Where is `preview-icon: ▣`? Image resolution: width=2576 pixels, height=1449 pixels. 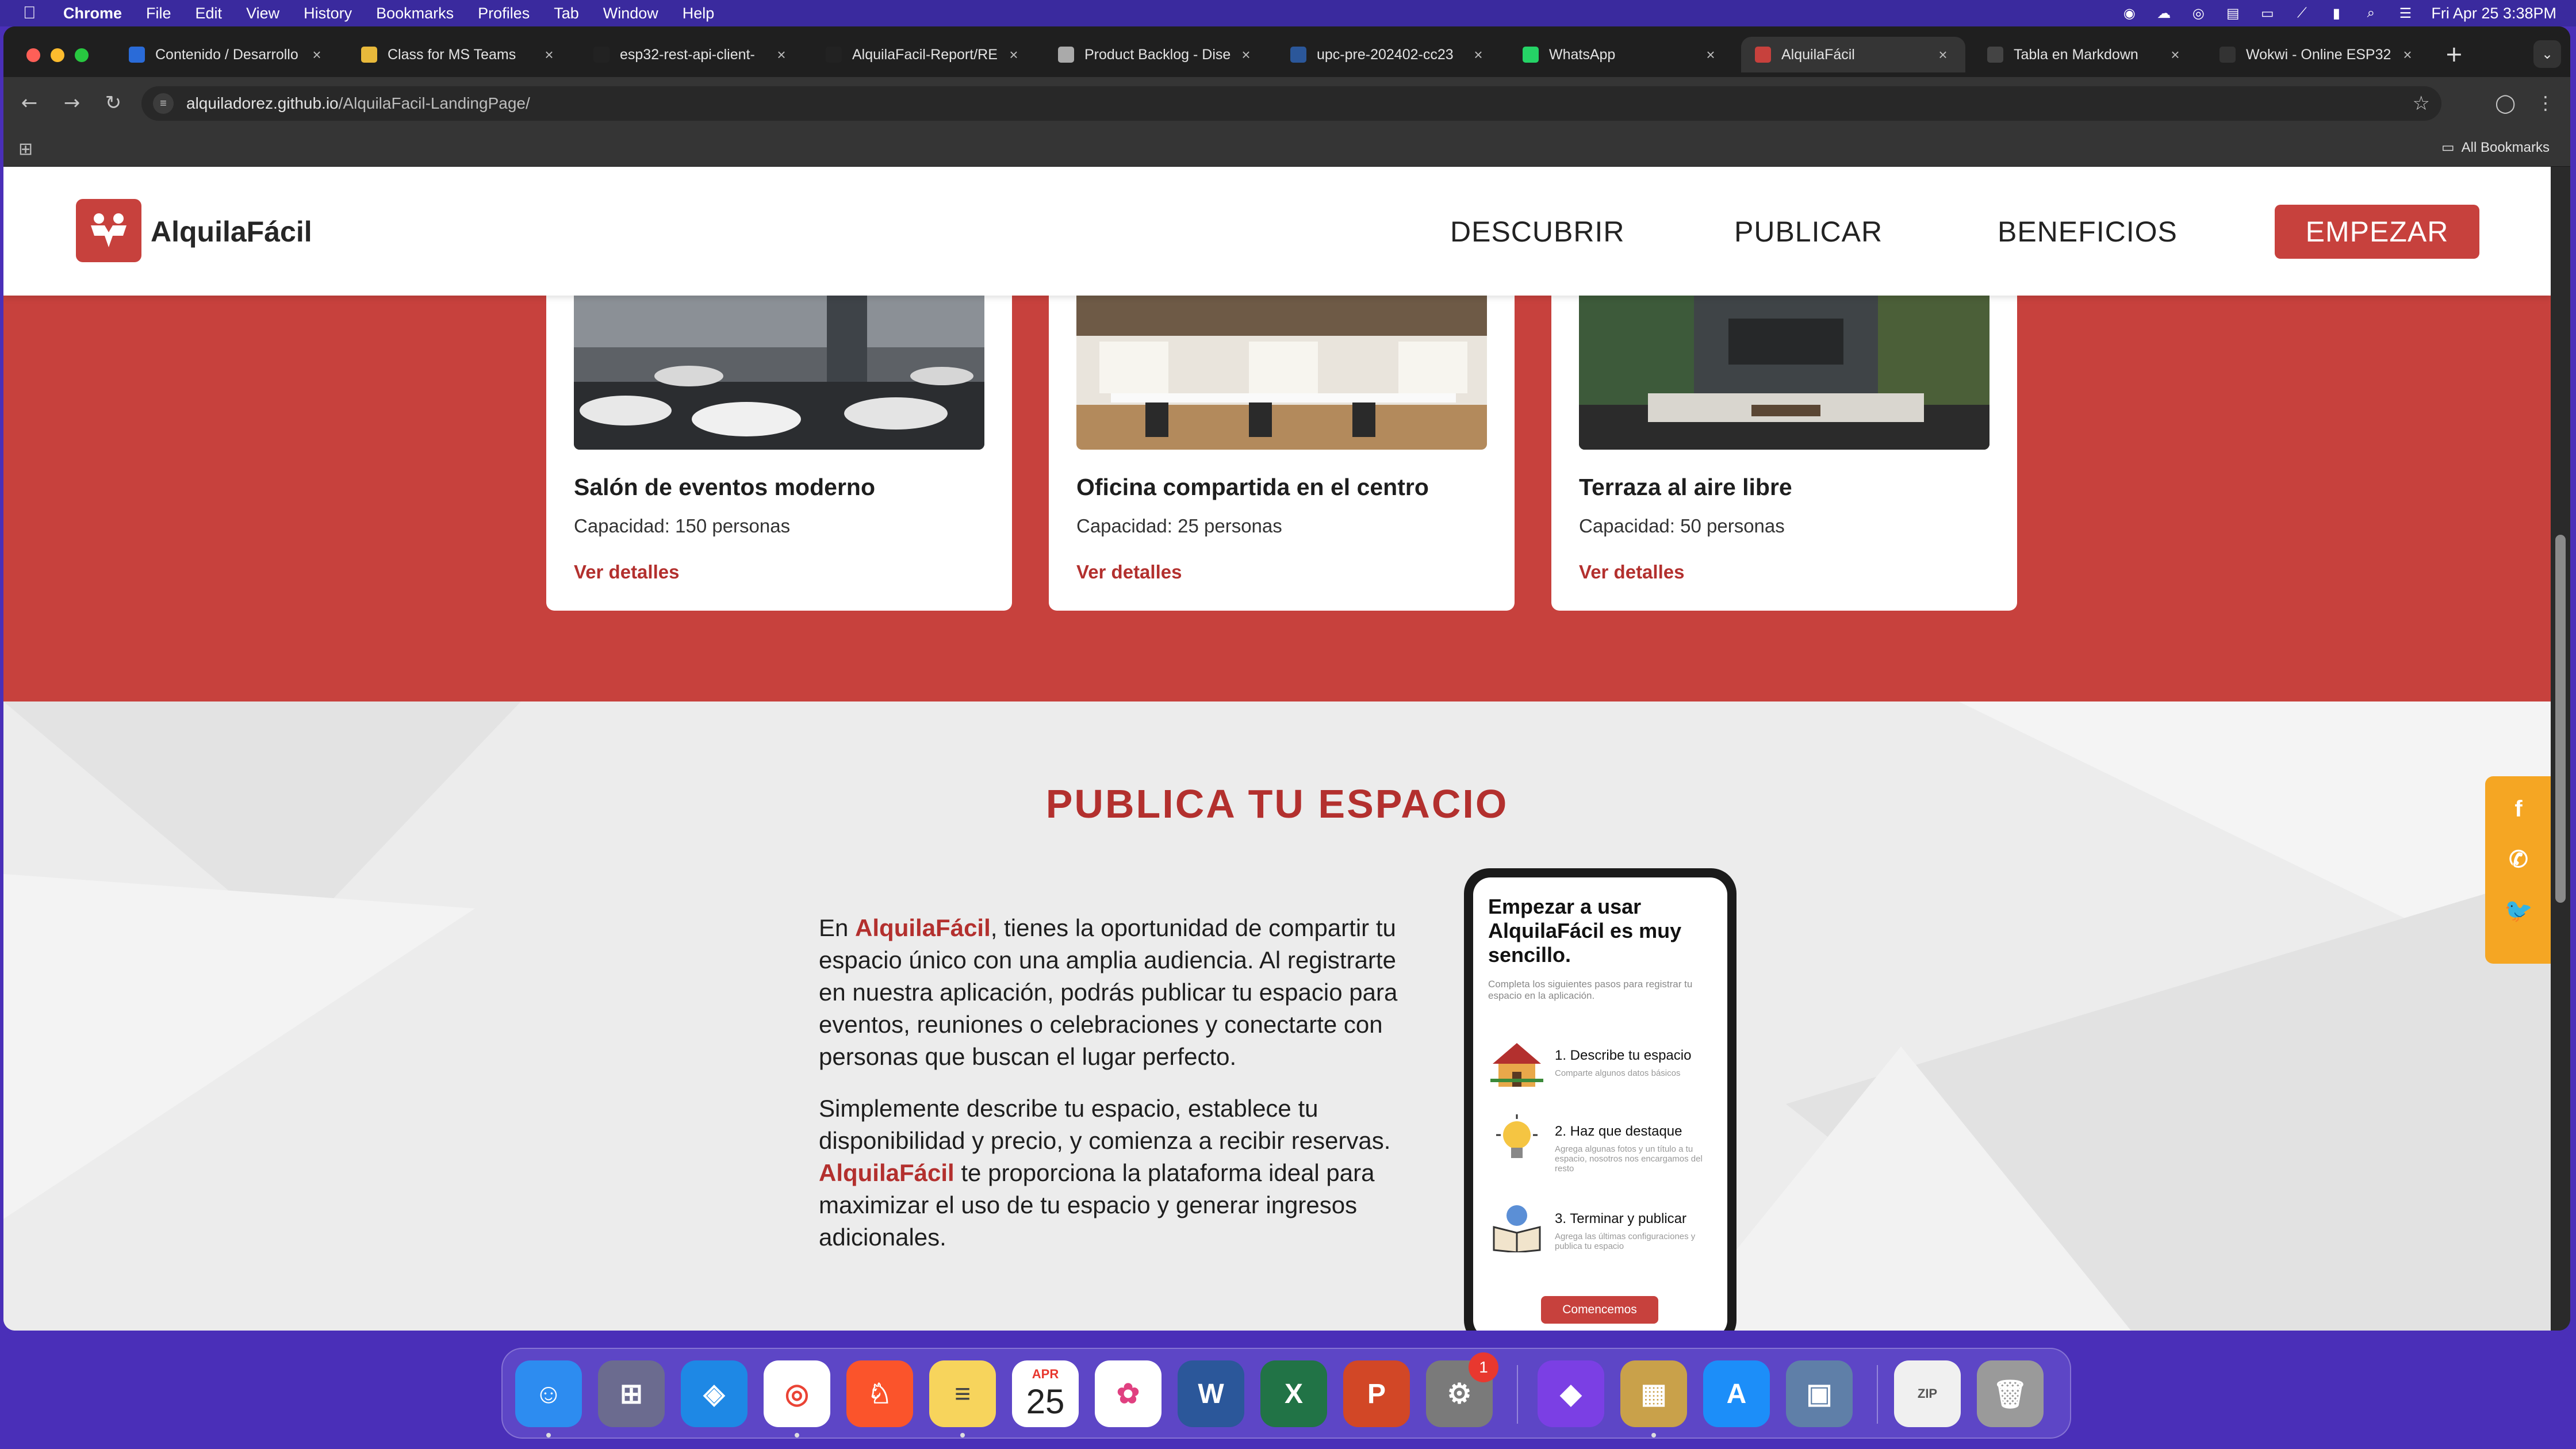 preview-icon: ▣ is located at coordinates (1819, 1393).